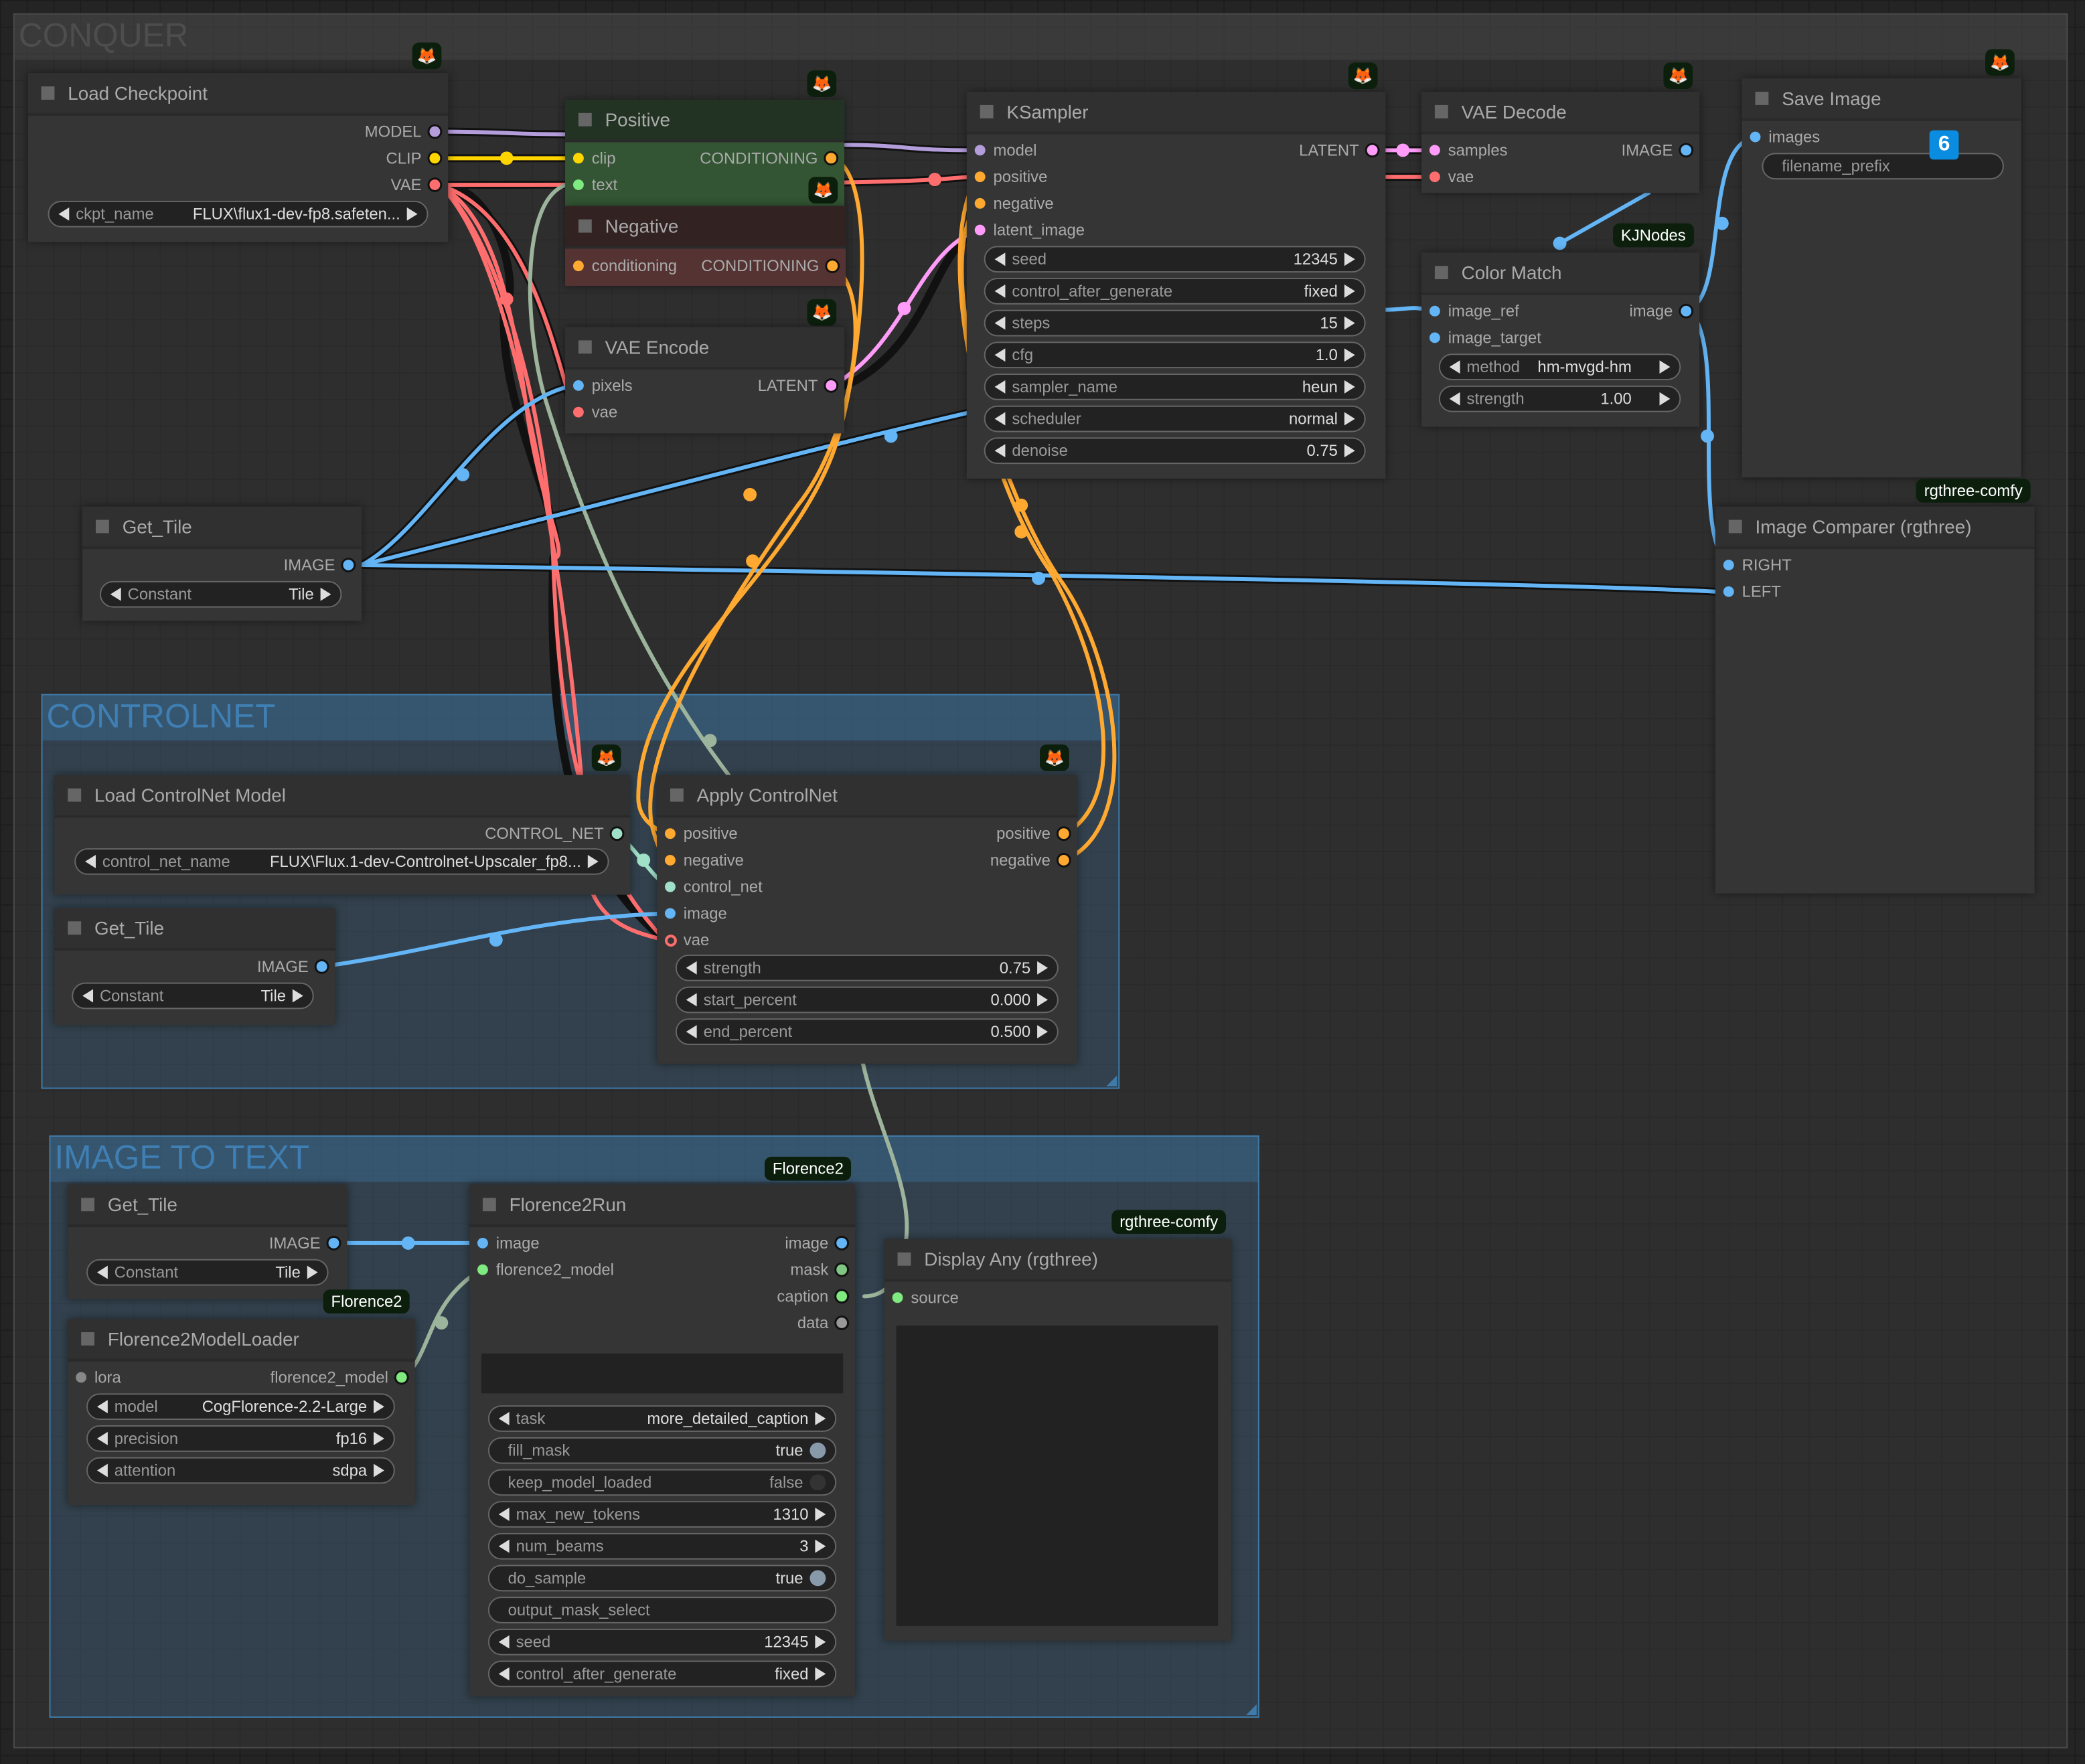 Image resolution: width=2085 pixels, height=1764 pixels. I want to click on widget-model: model CogFlorence-2.2-Large, so click(240, 1407).